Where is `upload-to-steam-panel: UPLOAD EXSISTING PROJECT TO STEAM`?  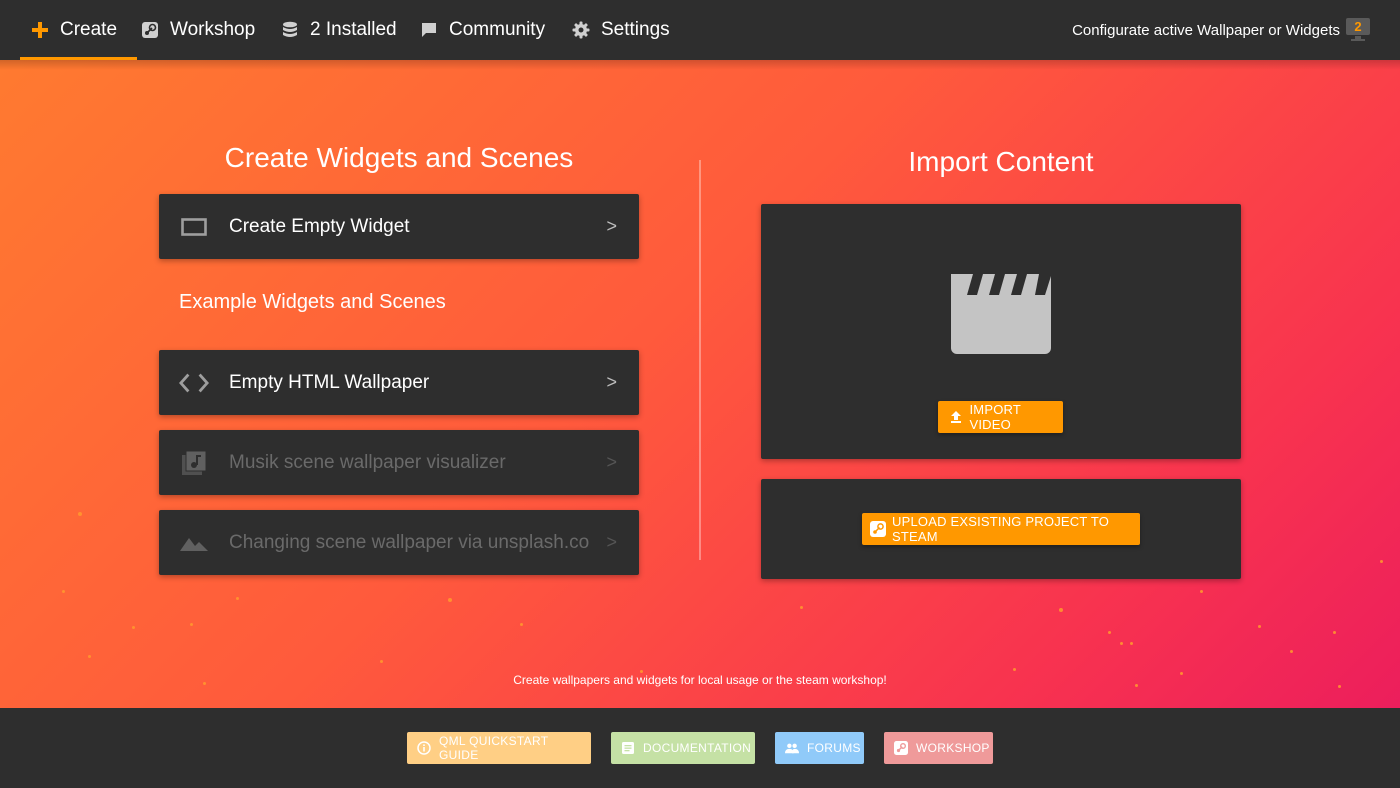
upload-to-steam-panel: UPLOAD EXSISTING PROJECT TO STEAM is located at coordinates (1001, 529).